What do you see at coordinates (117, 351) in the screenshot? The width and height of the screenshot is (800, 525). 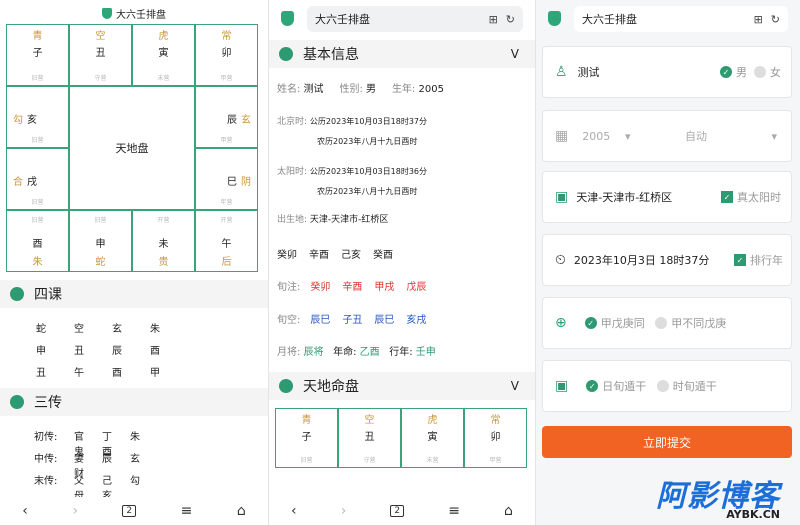 I see `table-cell: 辰` at bounding box center [117, 351].